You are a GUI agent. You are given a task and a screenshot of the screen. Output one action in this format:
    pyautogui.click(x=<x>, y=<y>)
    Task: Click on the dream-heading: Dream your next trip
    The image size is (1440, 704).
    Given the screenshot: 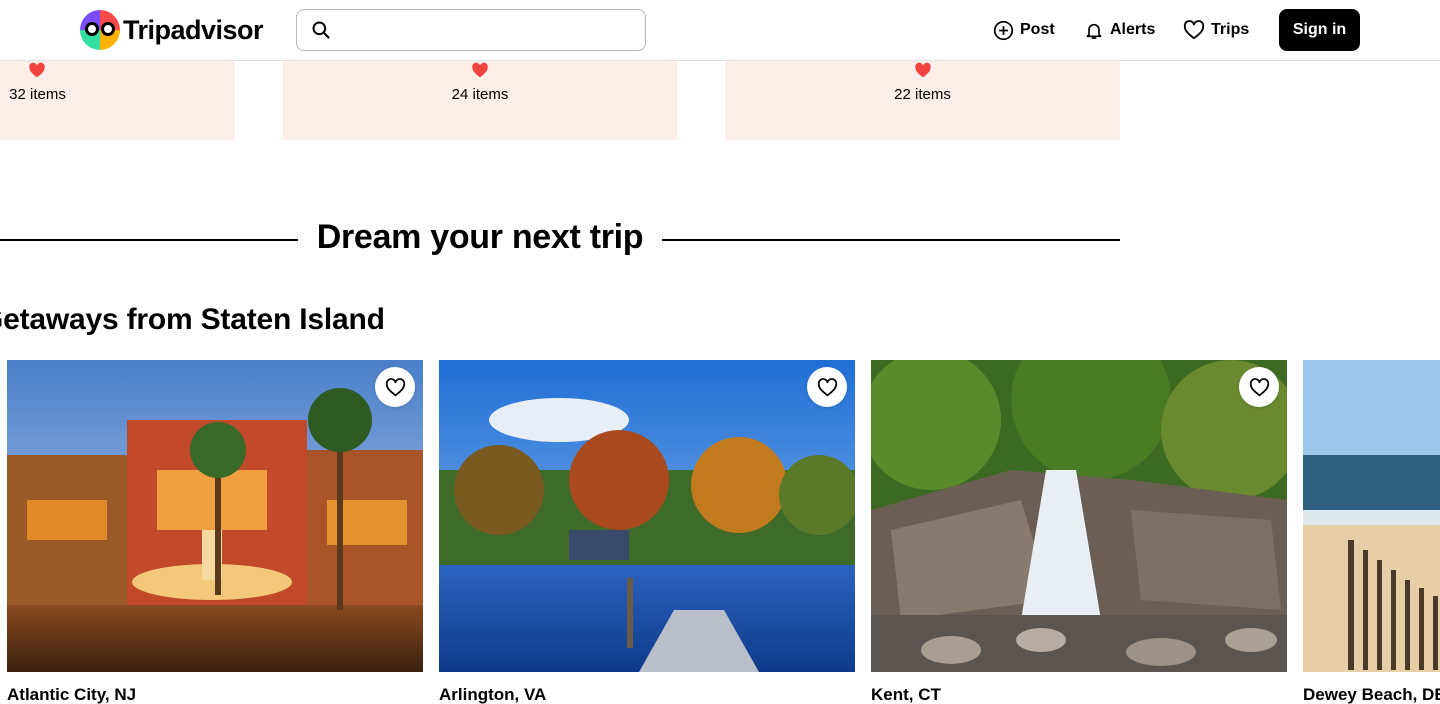 What is the action you would take?
    pyautogui.click(x=480, y=237)
    